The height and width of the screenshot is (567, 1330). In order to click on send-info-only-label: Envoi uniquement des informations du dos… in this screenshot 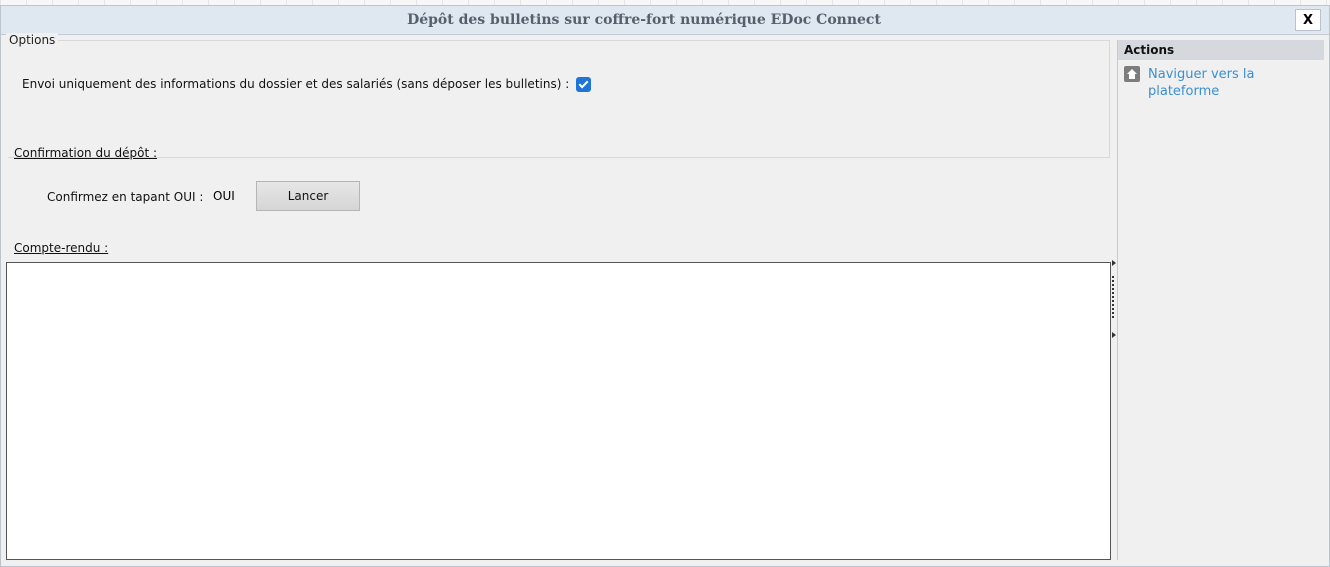, I will do `click(296, 84)`.